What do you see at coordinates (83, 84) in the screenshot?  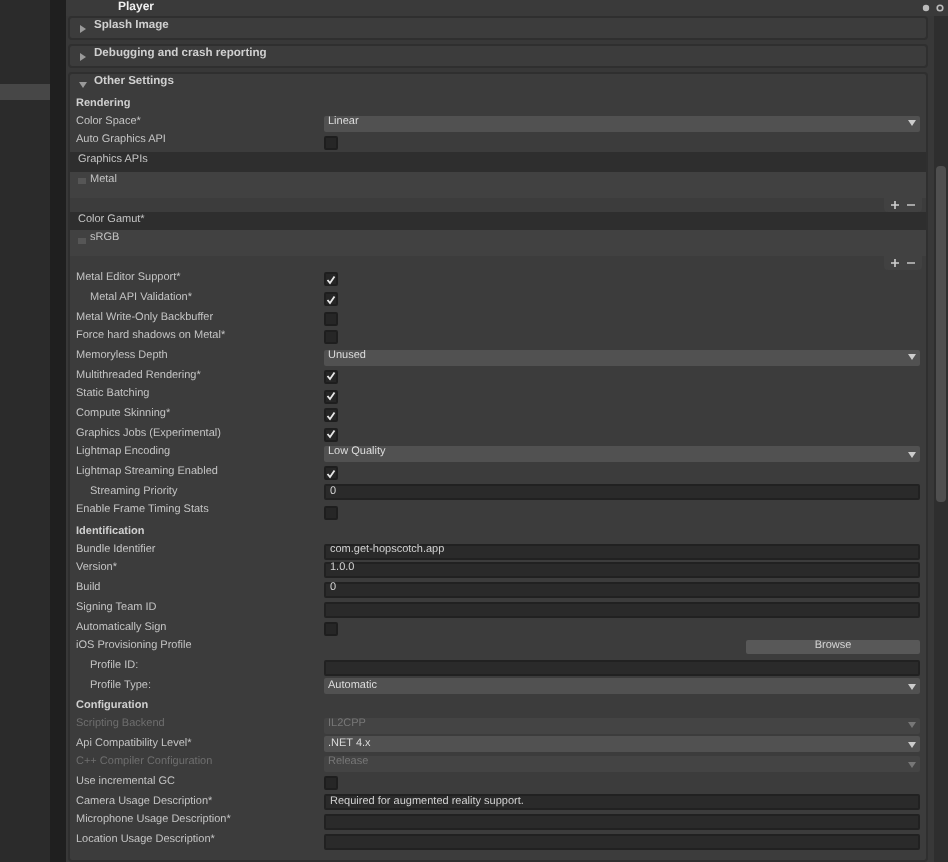 I see `expanded-caret-icon` at bounding box center [83, 84].